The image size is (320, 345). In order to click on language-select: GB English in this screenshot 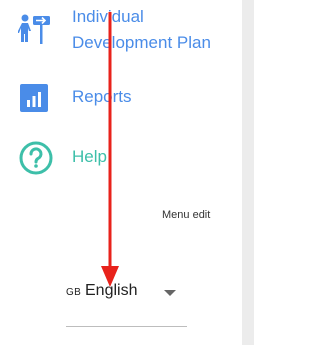, I will do `click(127, 292)`.